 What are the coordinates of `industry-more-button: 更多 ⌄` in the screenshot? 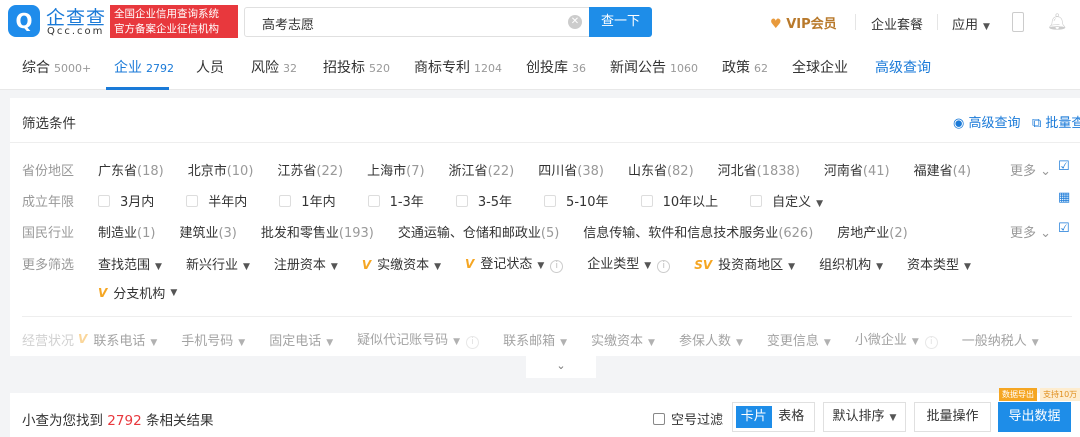 It's located at (1030, 231).